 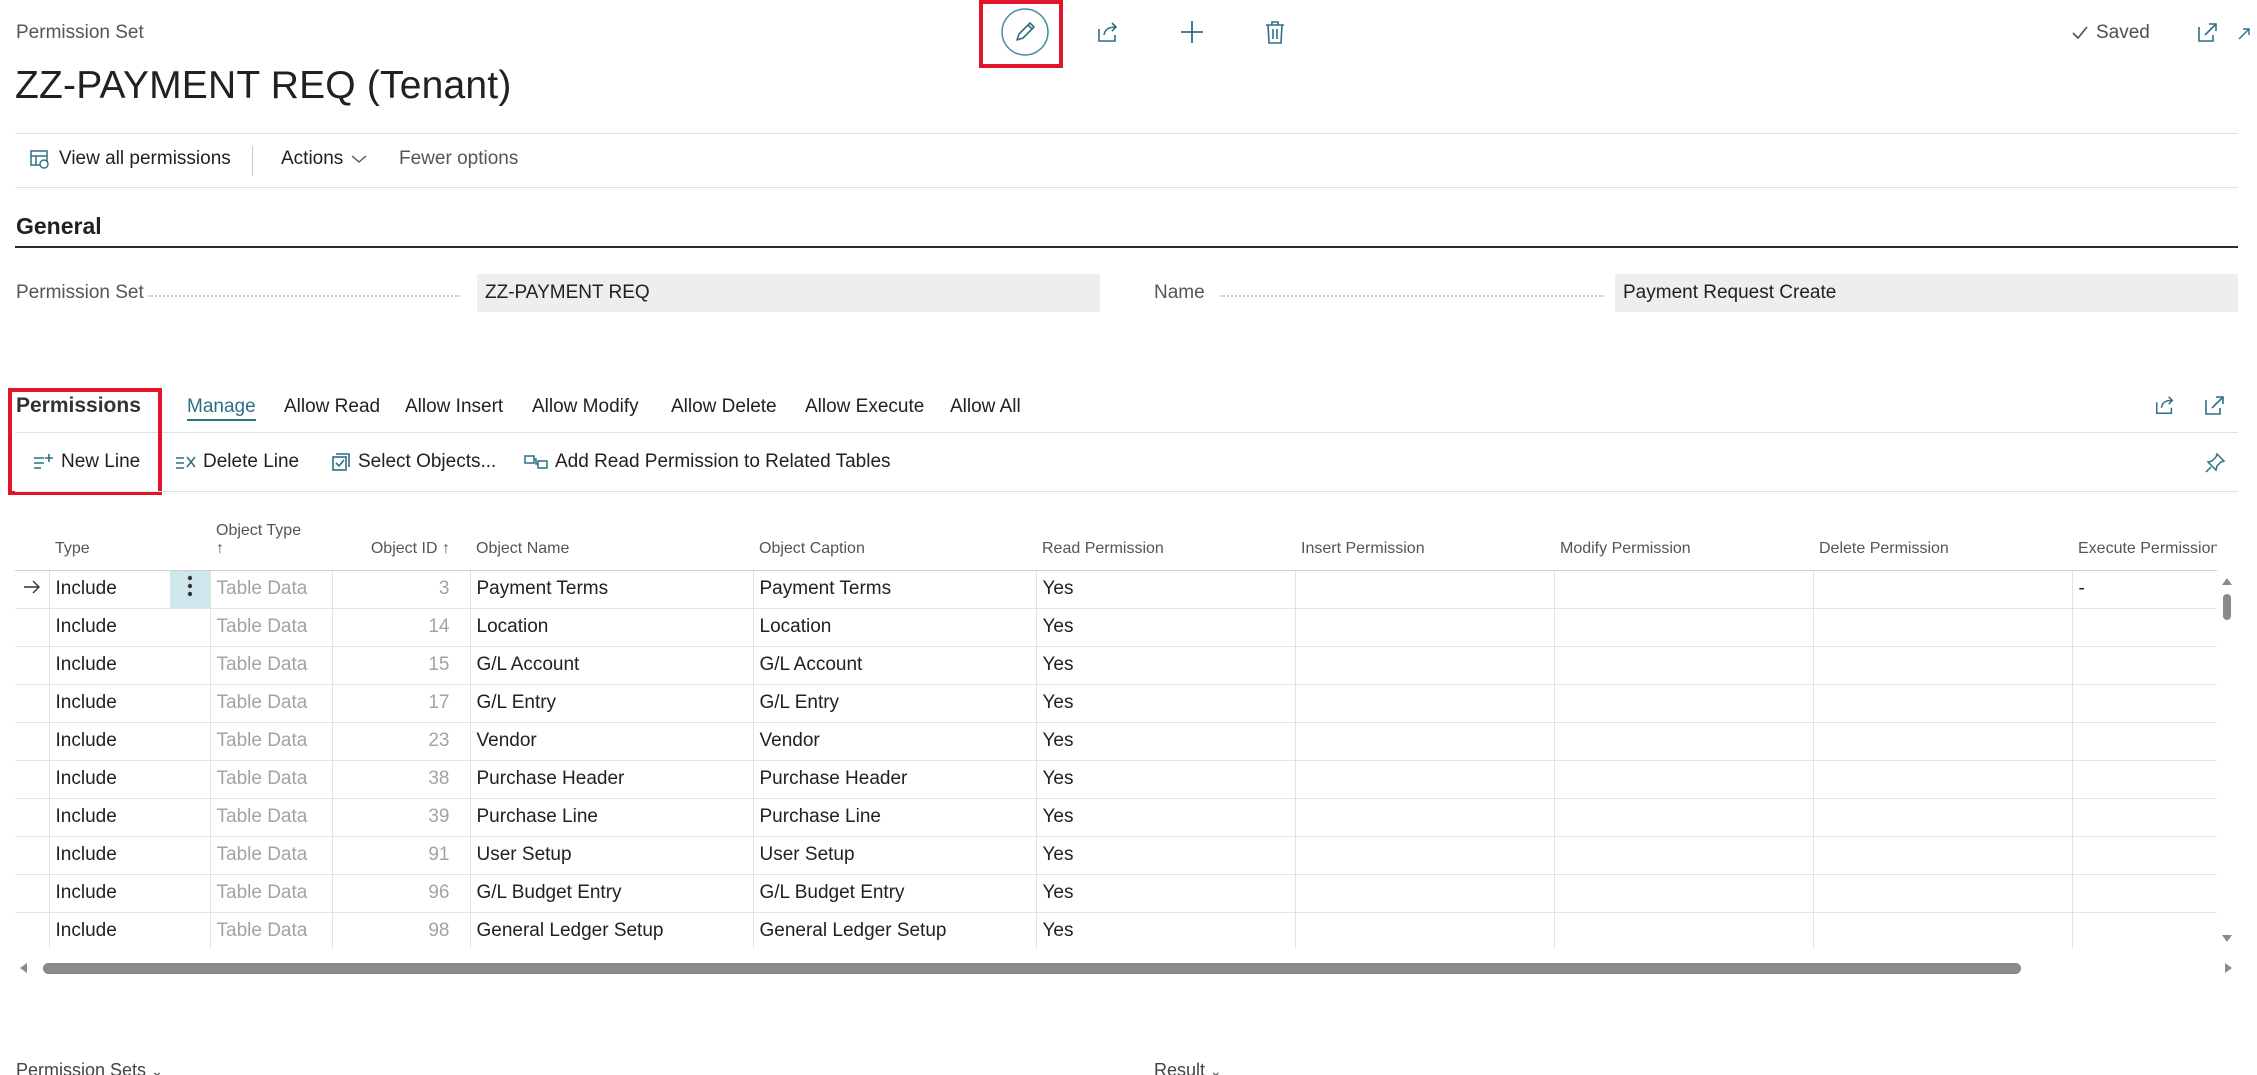 I want to click on header-modify-permission: Modify Permission, so click(x=1683, y=545).